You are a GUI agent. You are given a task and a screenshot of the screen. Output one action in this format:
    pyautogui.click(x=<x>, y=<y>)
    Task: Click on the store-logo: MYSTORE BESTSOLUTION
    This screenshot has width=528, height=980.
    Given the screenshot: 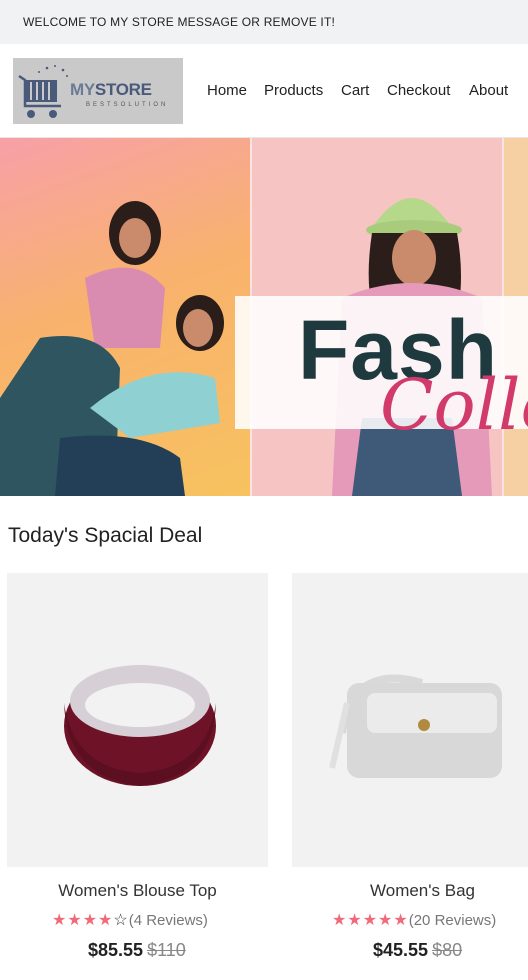 What is the action you would take?
    pyautogui.click(x=98, y=91)
    